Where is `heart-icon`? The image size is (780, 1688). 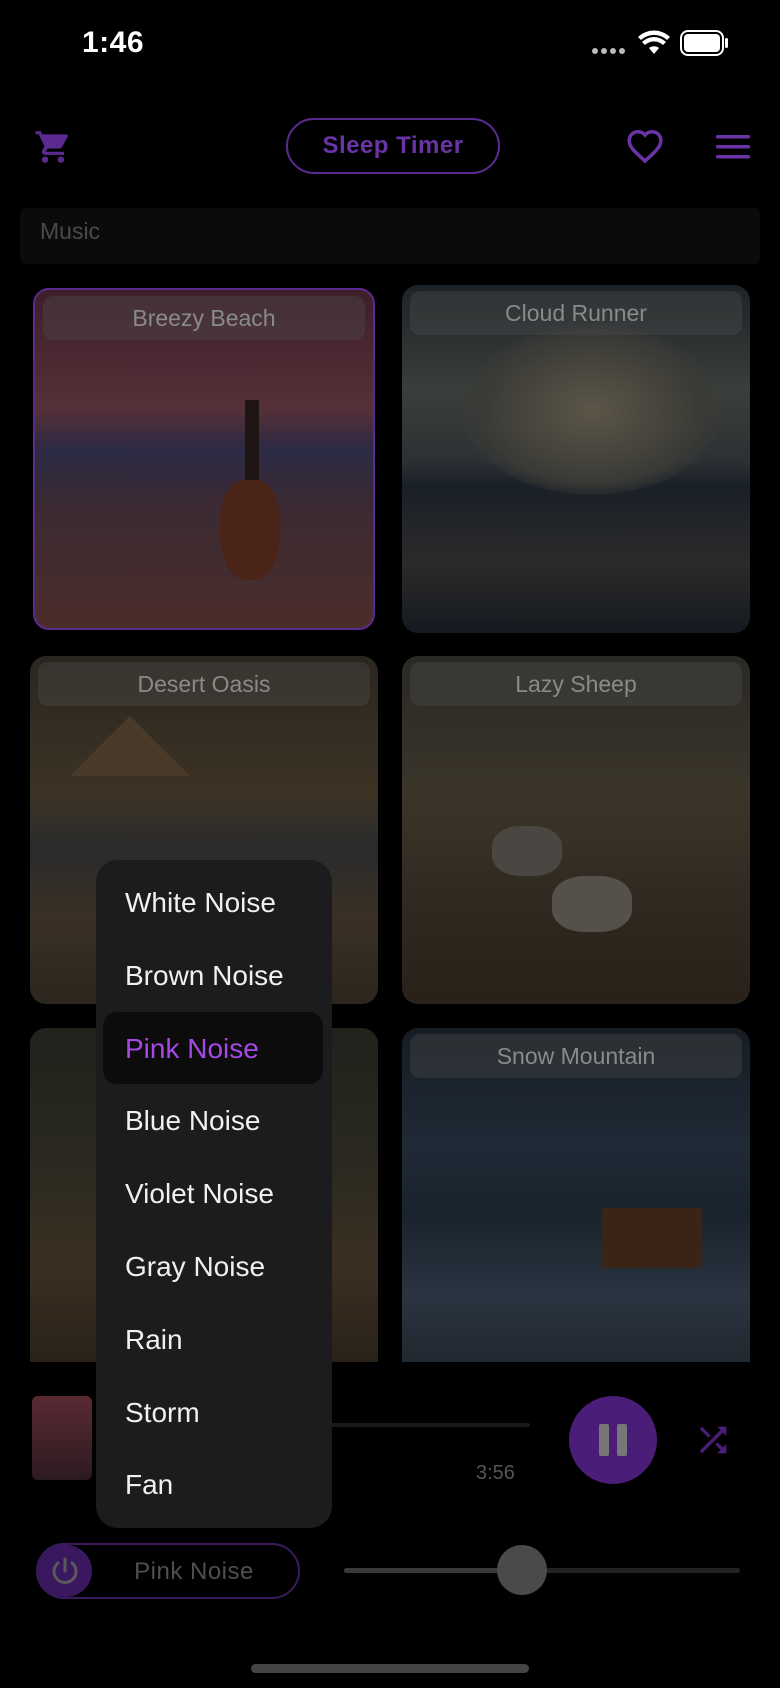
heart-icon is located at coordinates (645, 148).